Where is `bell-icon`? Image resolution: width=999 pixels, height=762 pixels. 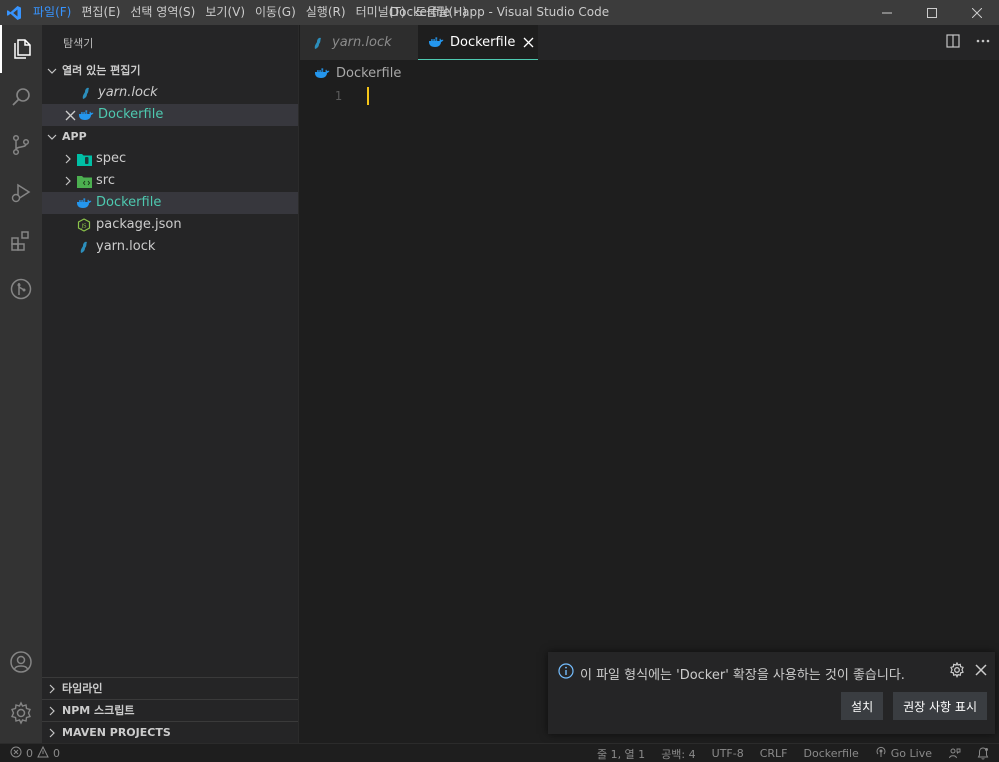
bell-icon is located at coordinates (983, 753).